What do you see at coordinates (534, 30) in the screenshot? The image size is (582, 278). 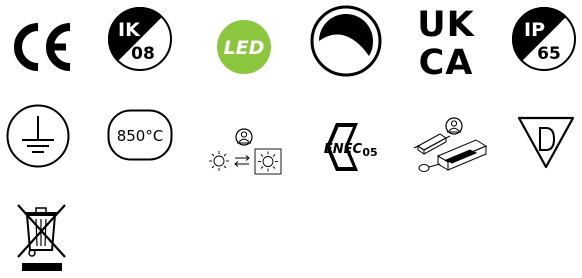 I see `ip-label: IP` at bounding box center [534, 30].